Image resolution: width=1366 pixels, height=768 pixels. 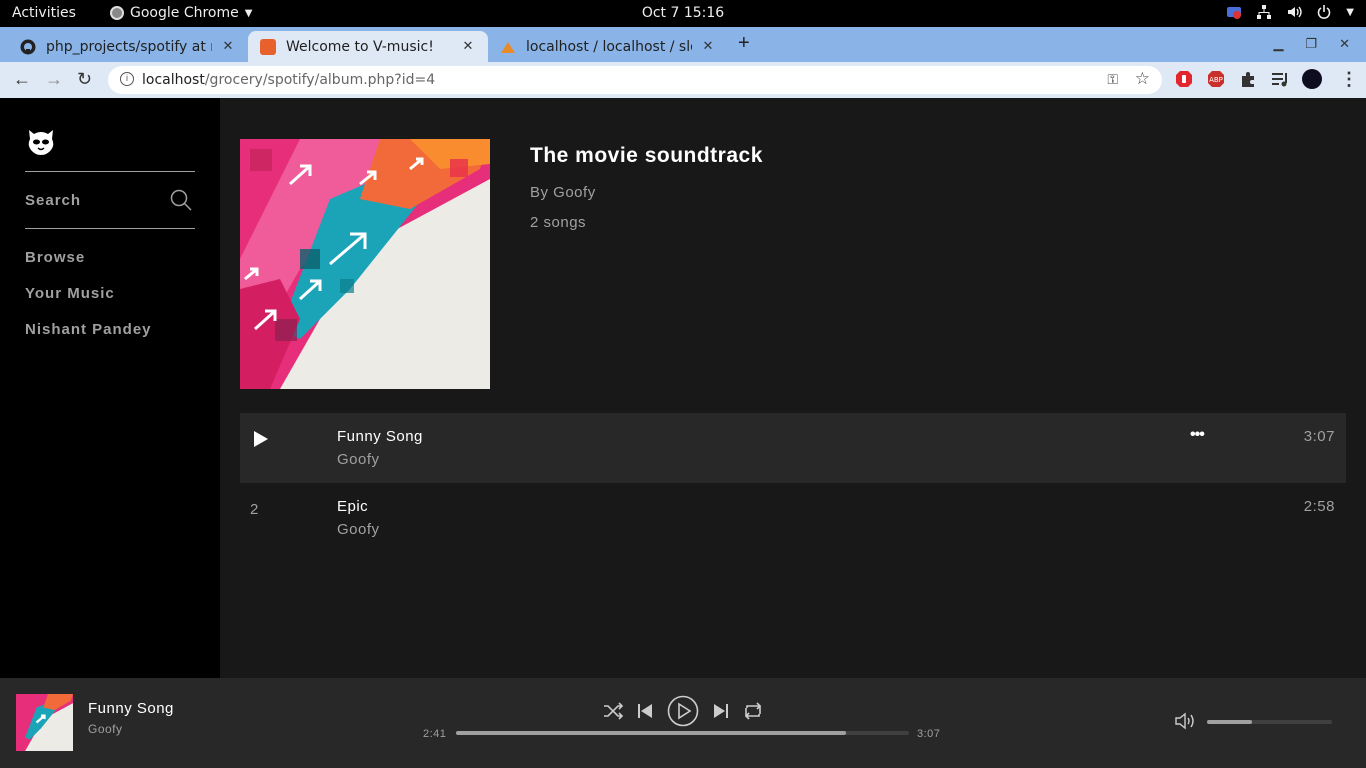 I want to click on profile-avatar, so click(x=1312, y=79).